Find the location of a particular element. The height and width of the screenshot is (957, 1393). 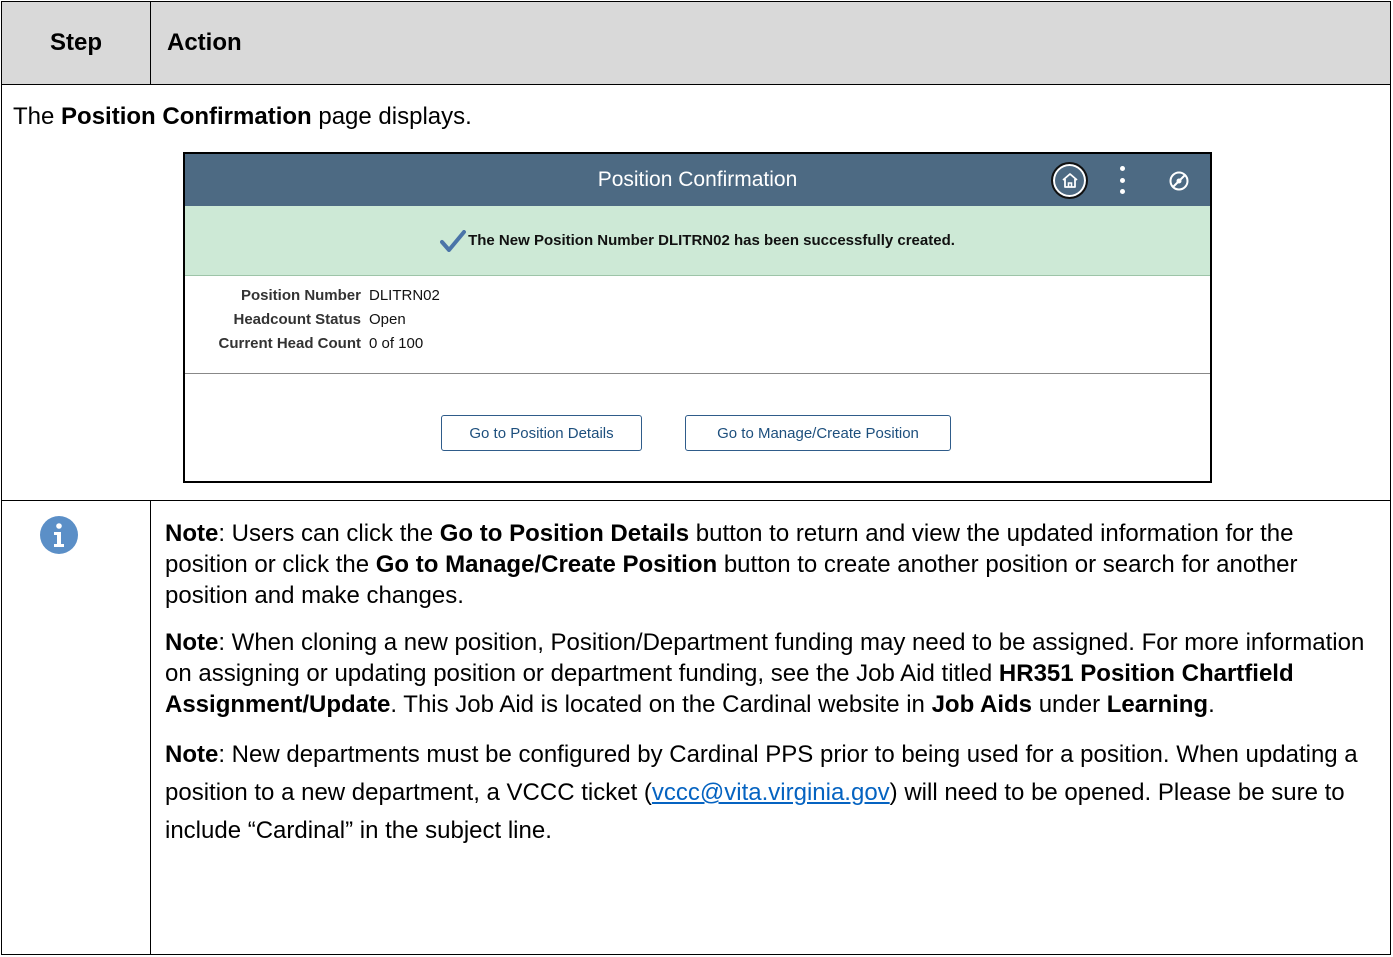

field-value: 0 of 100 is located at coordinates (396, 343).